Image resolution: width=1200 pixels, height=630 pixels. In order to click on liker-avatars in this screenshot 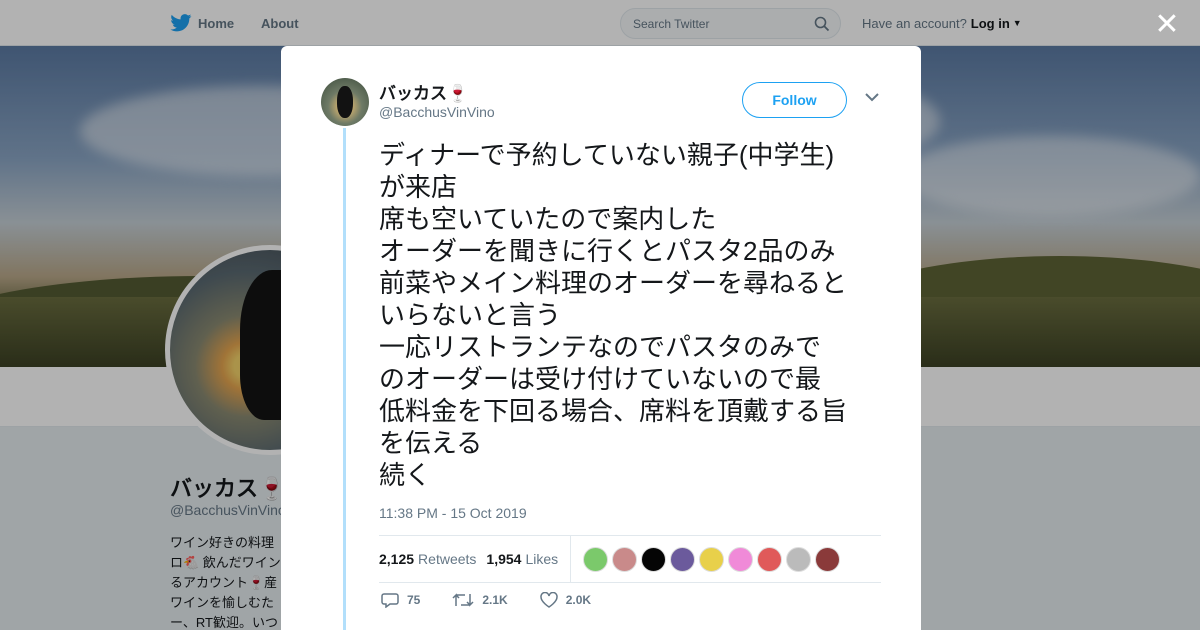, I will do `click(712, 559)`.